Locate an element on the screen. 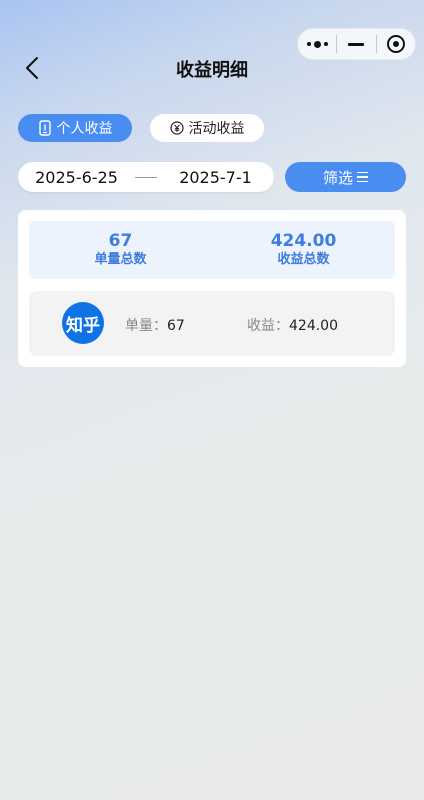  zhihu-logo: 知乎 is located at coordinates (83, 323).